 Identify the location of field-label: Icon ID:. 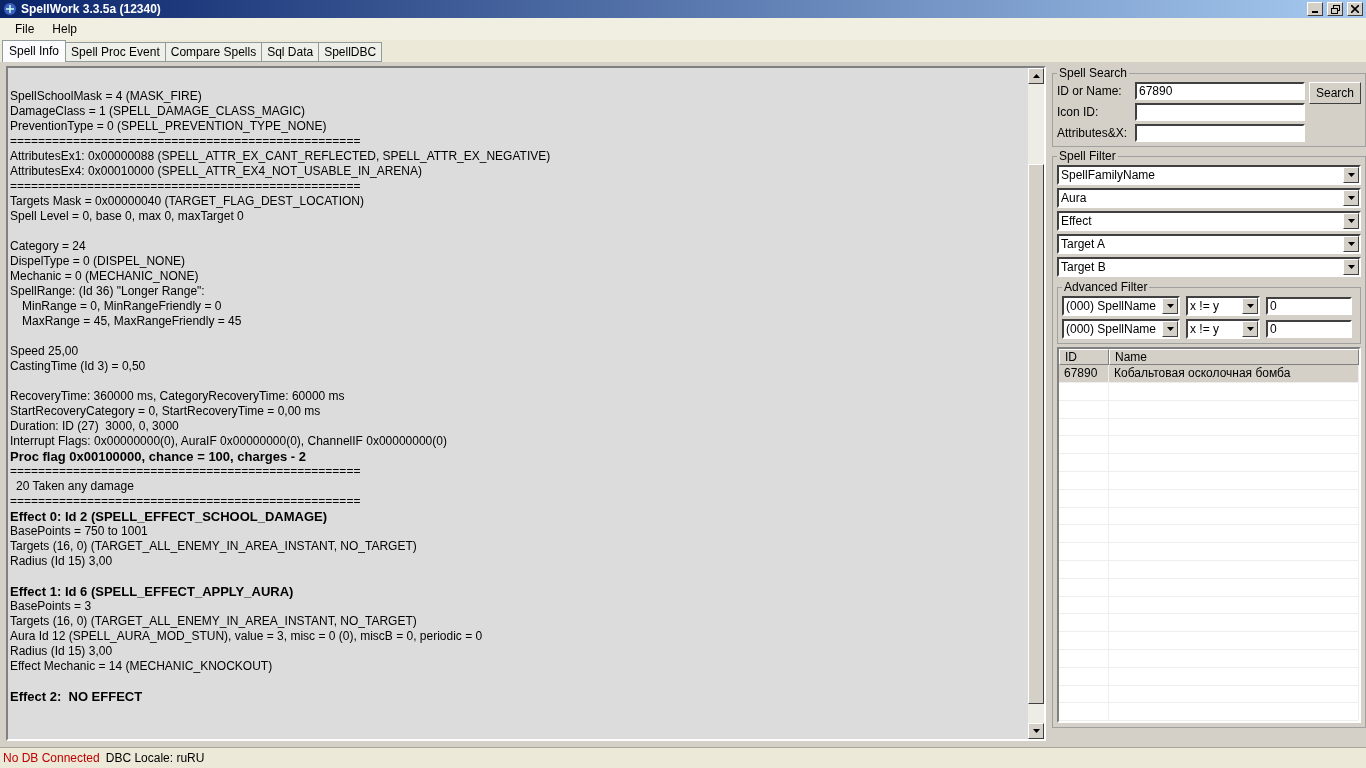
(1078, 112).